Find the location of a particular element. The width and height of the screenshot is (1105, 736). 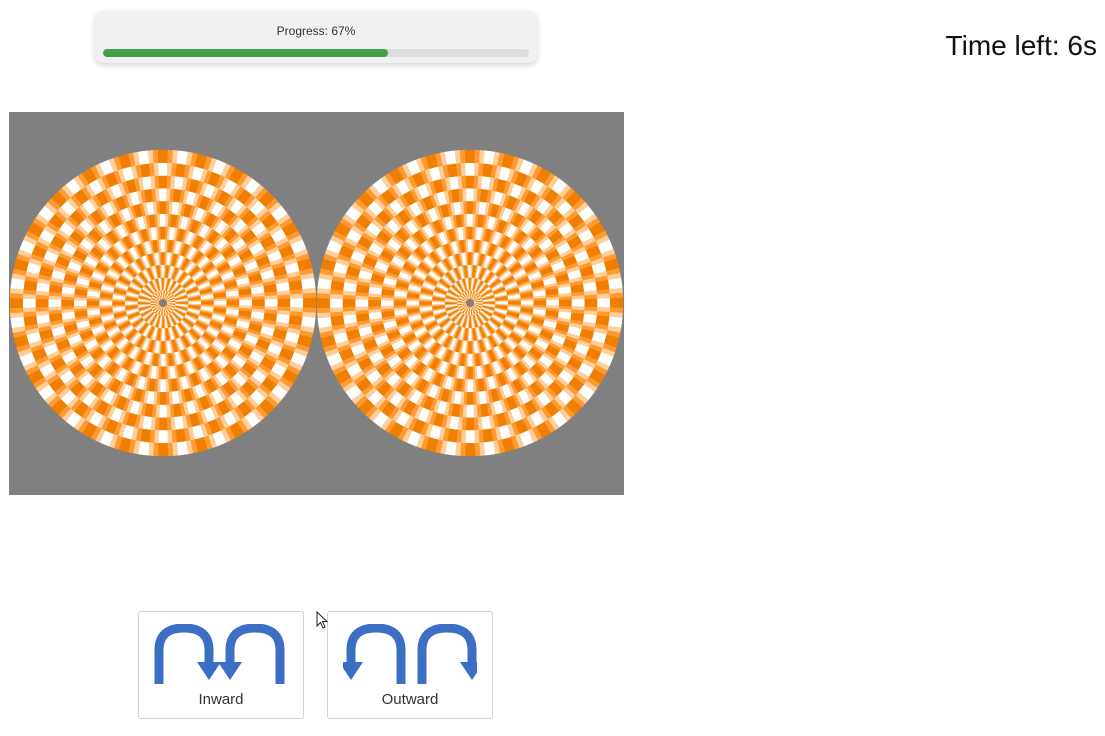

outward-button: Outward is located at coordinates (410, 665).